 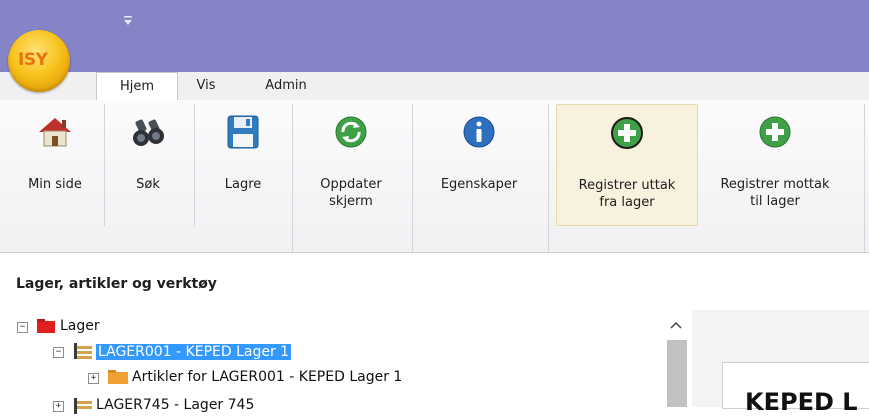 What do you see at coordinates (676, 325) in the screenshot?
I see `scroll-up-icon` at bounding box center [676, 325].